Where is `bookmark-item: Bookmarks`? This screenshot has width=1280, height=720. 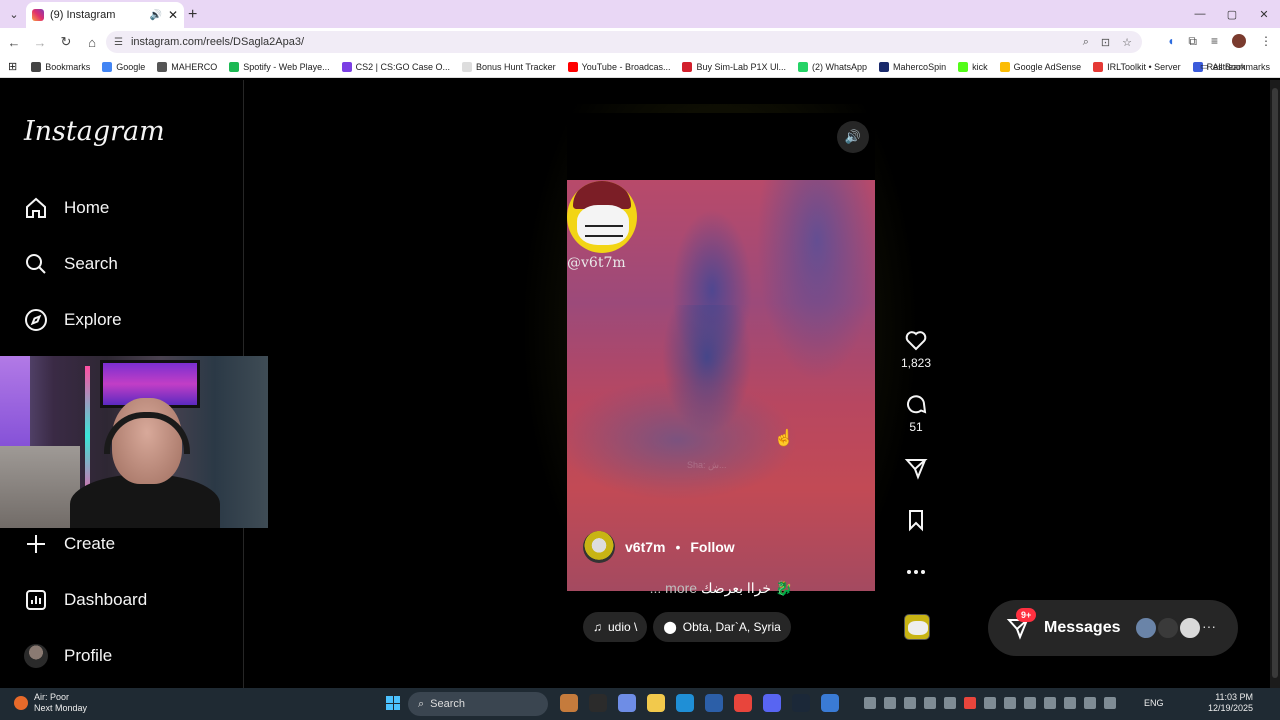
bookmark-item: Bookmarks is located at coordinates (60, 66).